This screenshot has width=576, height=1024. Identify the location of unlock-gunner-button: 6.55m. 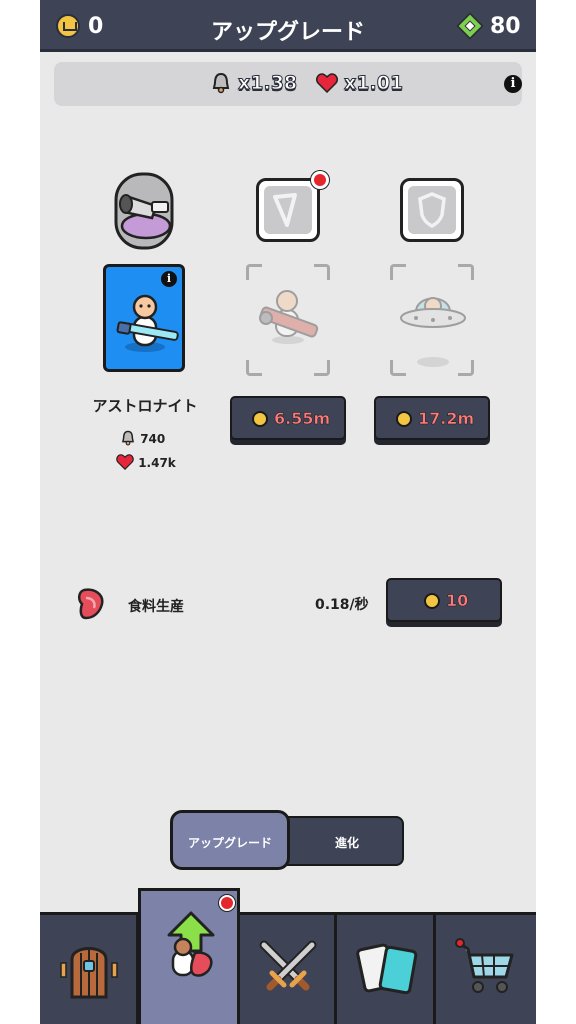
(288, 418).